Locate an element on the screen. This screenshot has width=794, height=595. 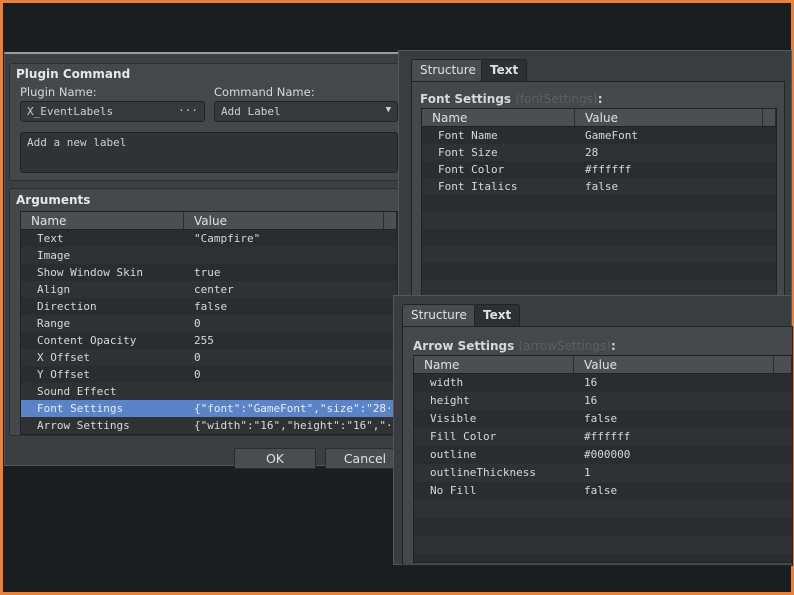
description-box: Add a new label is located at coordinates (209, 152).